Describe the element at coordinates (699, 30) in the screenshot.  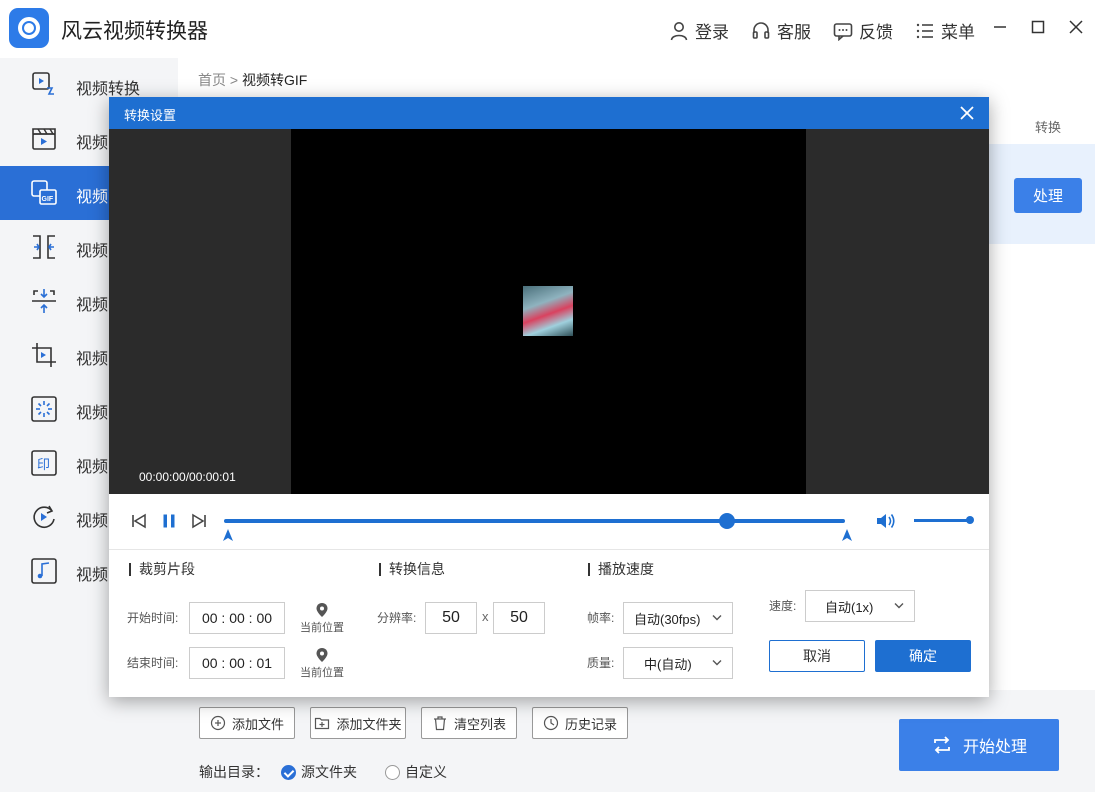
I see `login-button: 登录` at that location.